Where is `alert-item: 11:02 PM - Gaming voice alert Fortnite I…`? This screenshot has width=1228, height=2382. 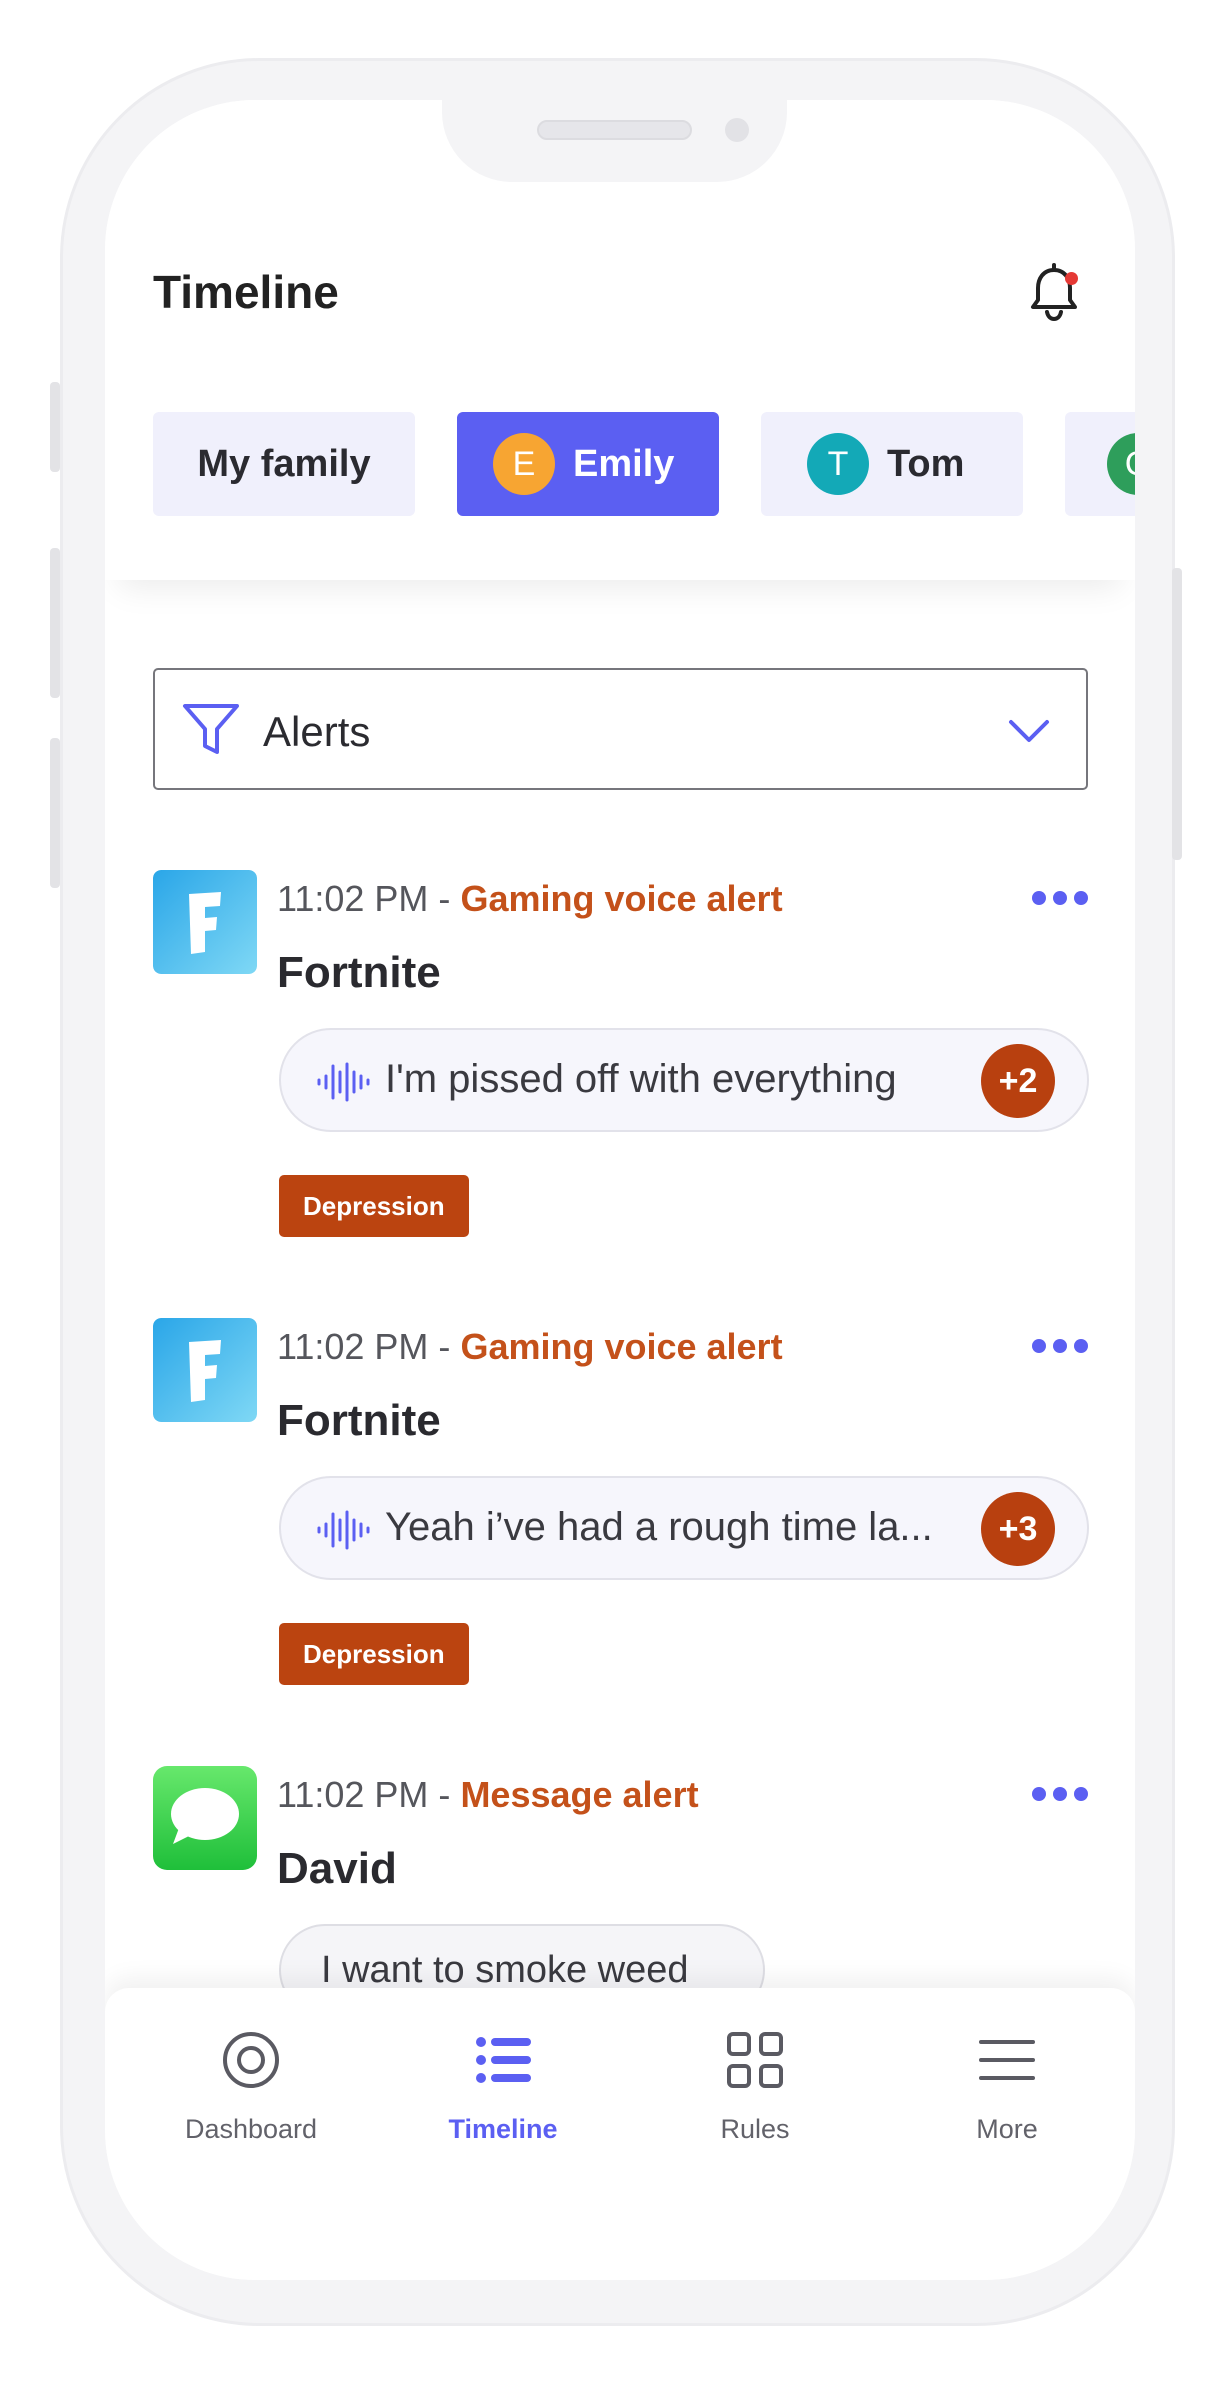 alert-item: 11:02 PM - Gaming voice alert Fortnite I… is located at coordinates (621, 1060).